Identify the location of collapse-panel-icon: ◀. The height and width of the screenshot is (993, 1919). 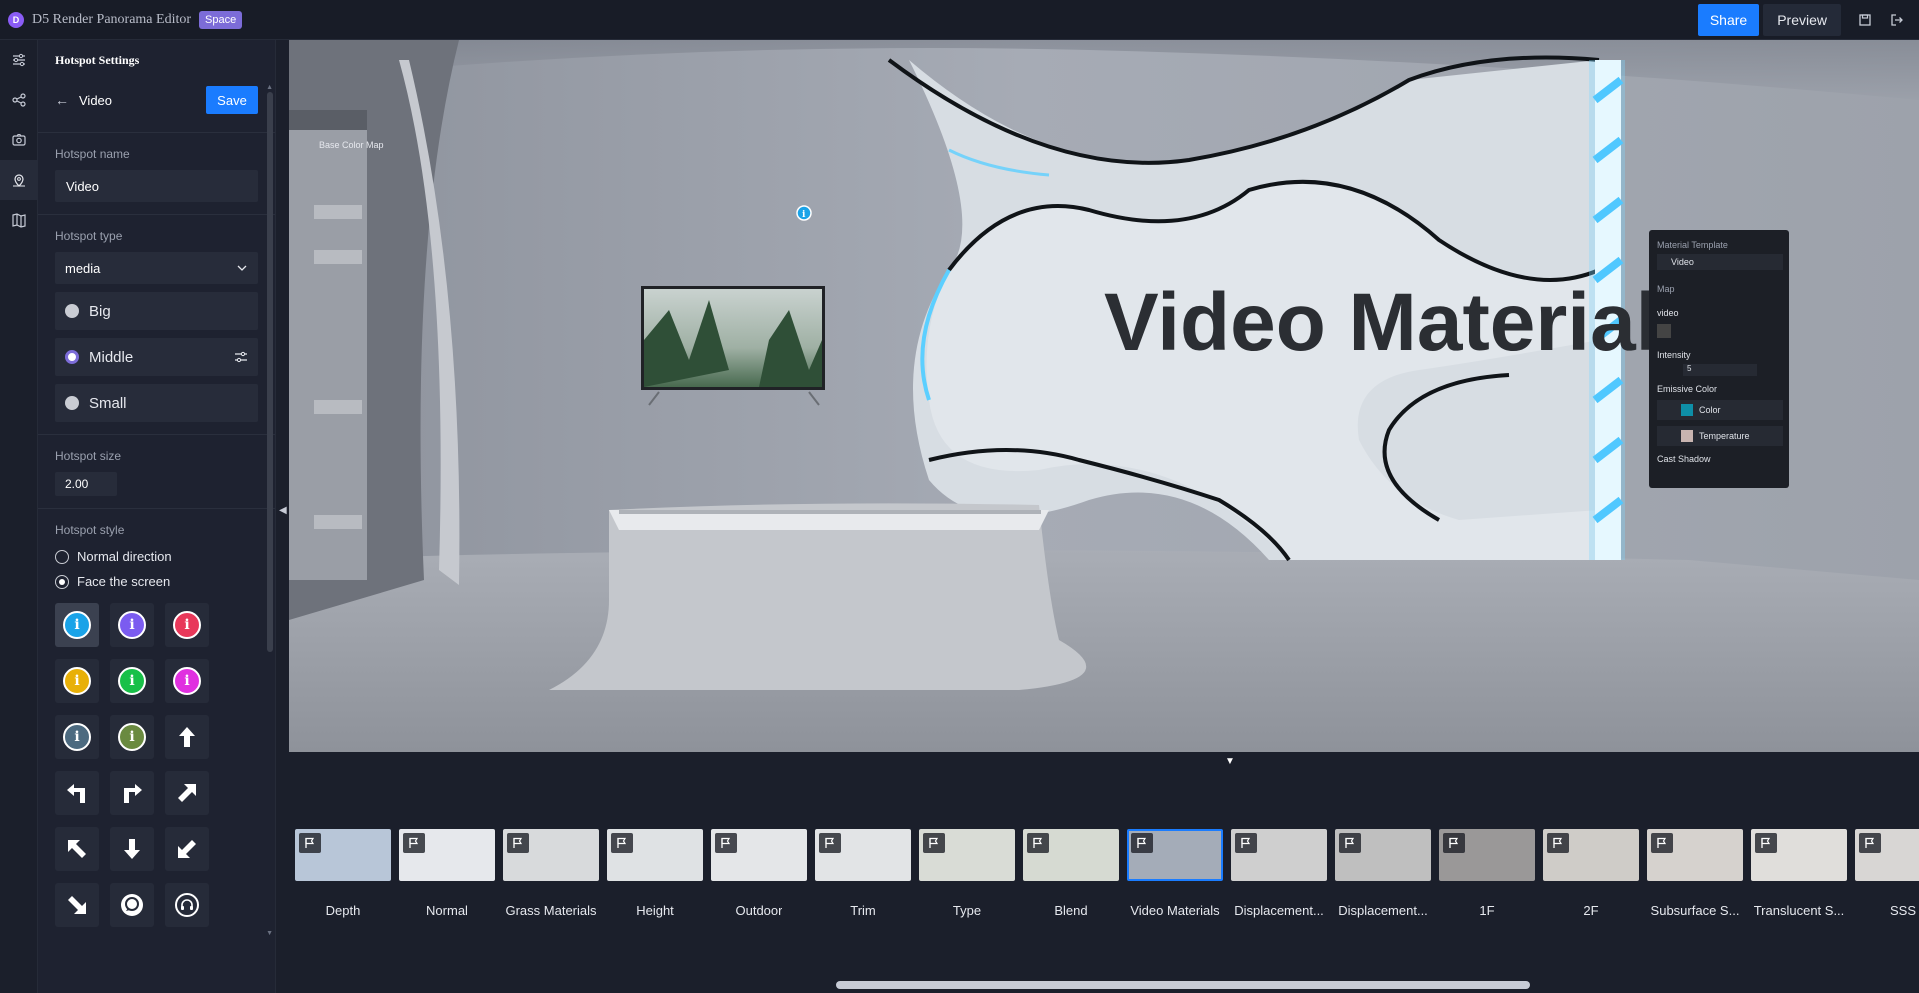
(283, 510).